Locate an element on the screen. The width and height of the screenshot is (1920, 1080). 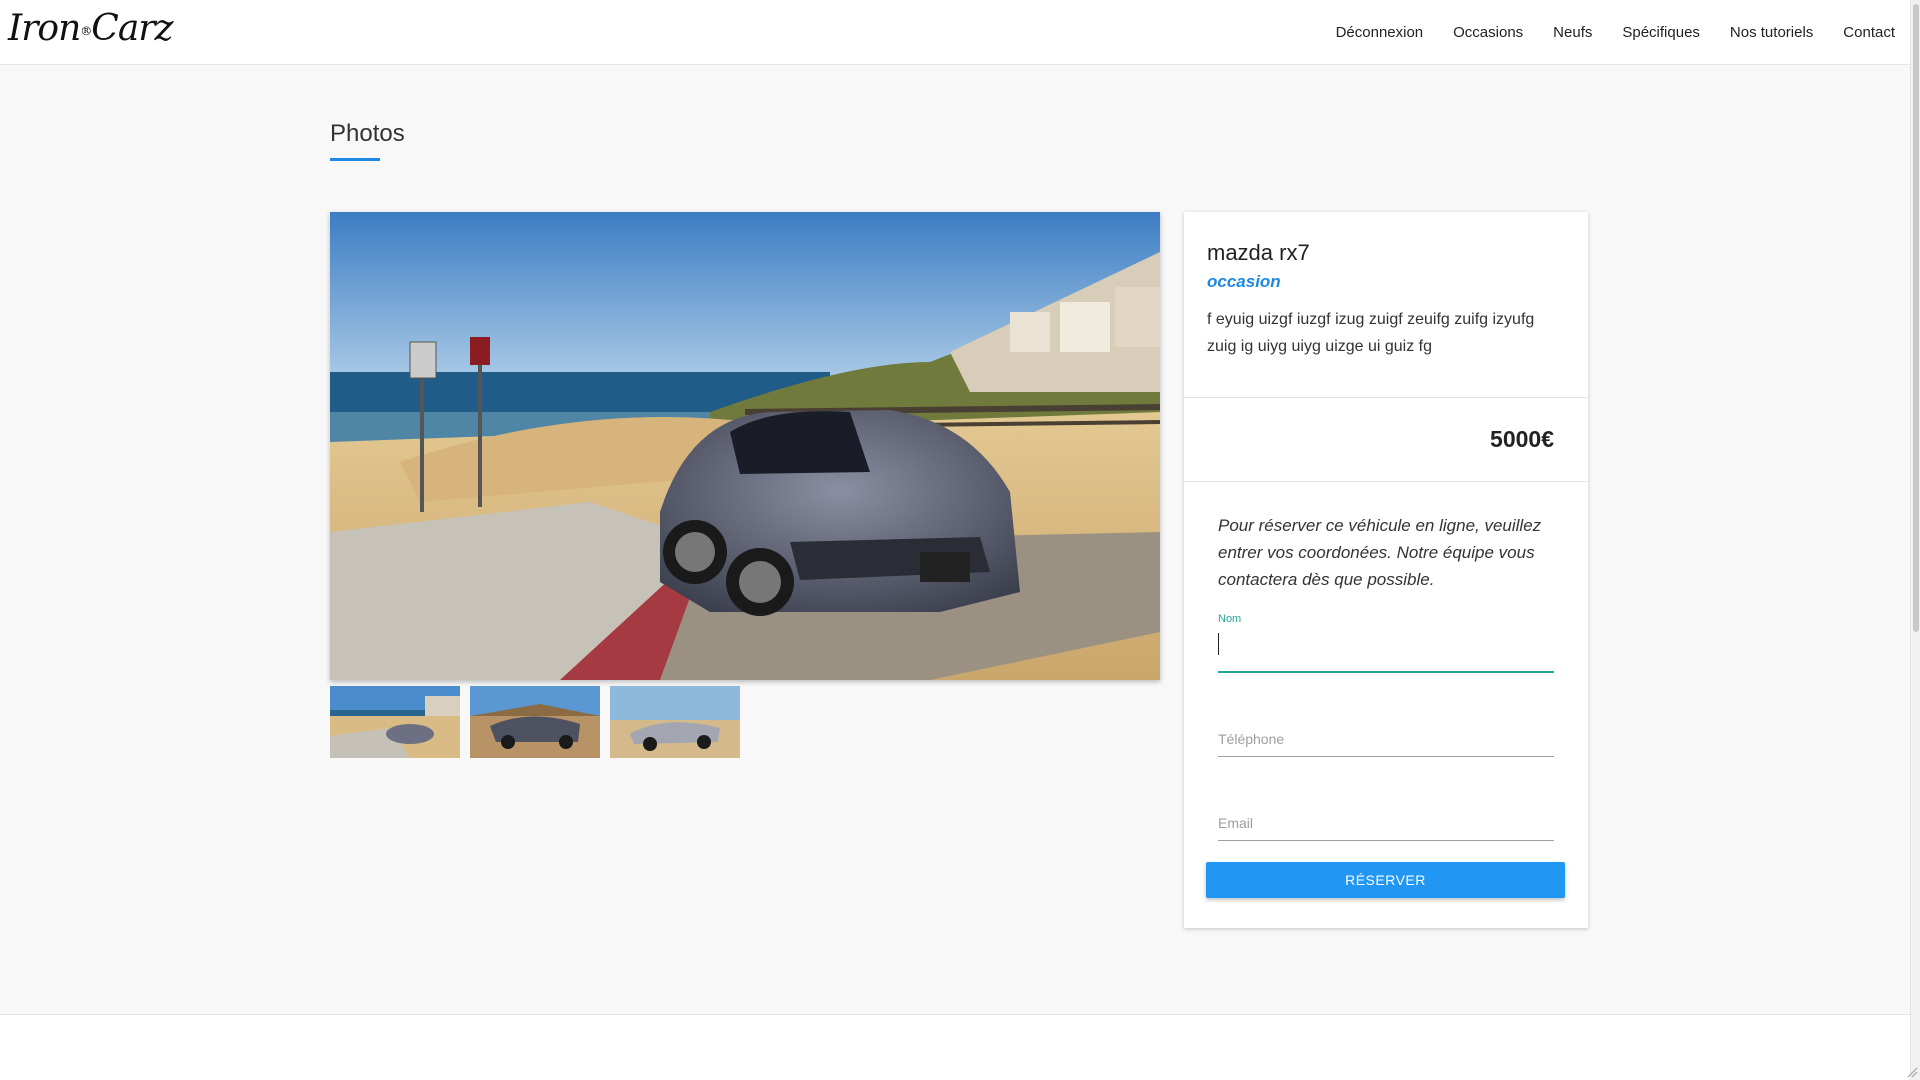
nav-item-tutoriels: Nos tutoriels is located at coordinates (1771, 32).